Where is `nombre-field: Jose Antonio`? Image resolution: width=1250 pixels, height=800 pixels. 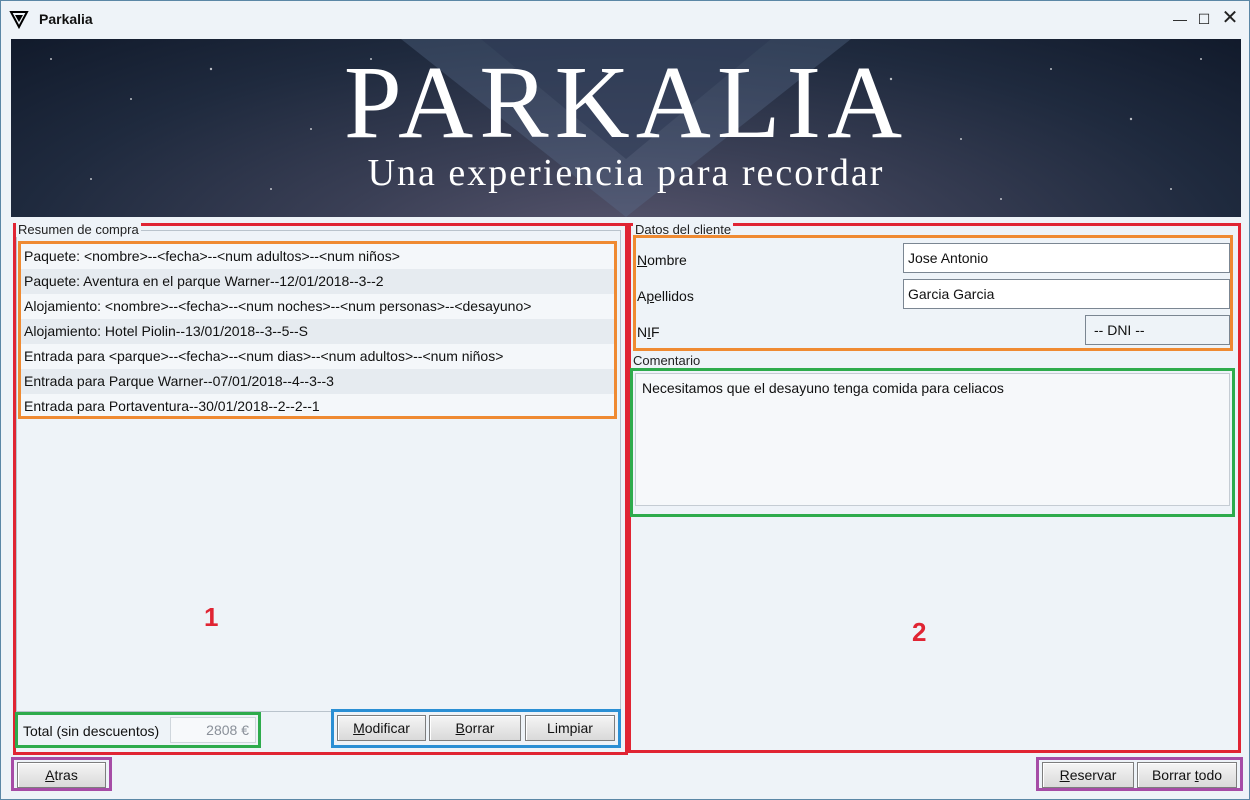 nombre-field: Jose Antonio is located at coordinates (1066, 258).